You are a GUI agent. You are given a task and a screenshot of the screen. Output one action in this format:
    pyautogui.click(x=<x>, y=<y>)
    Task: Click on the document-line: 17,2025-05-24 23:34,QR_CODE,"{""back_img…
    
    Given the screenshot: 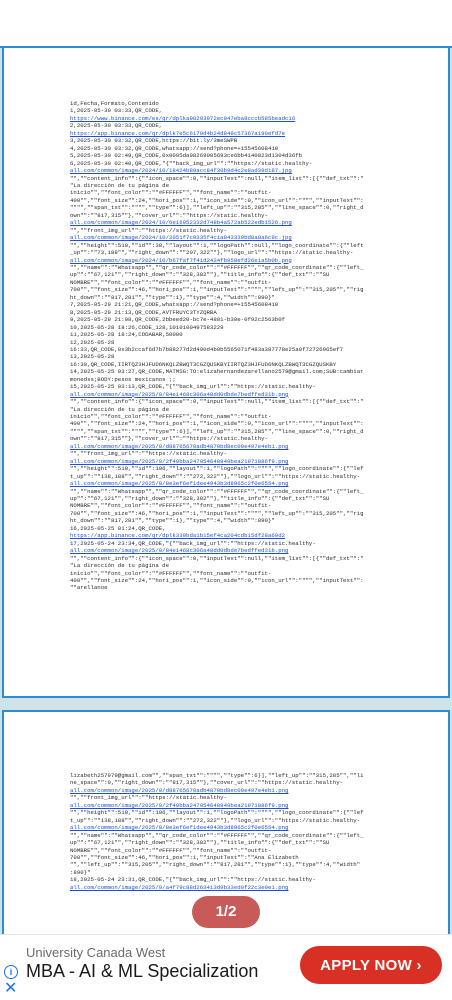 What is the action you would take?
    pyautogui.click(x=193, y=543)
    